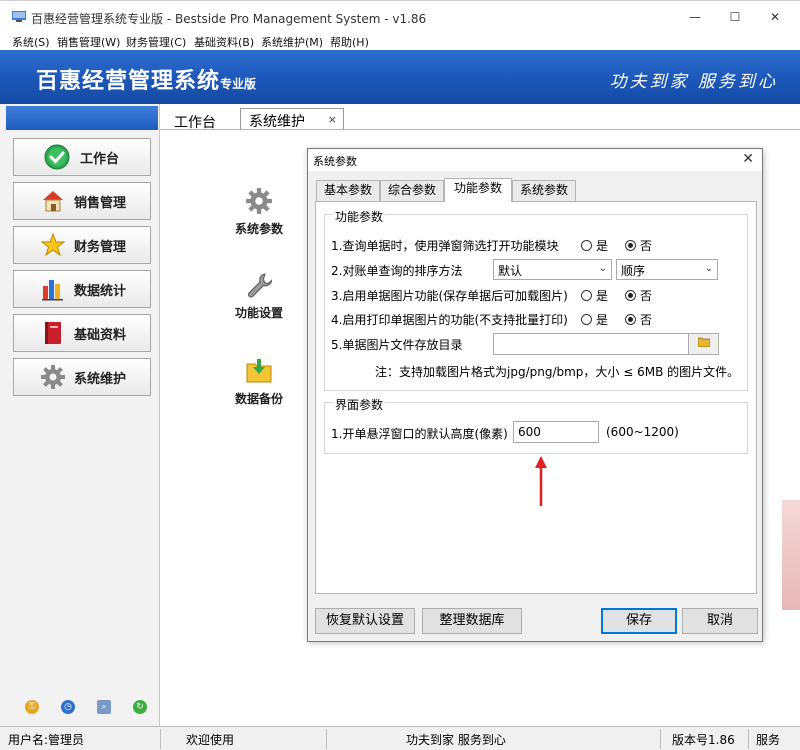  Describe the element at coordinates (638, 319) in the screenshot. I see `radio-print-images-no: 否` at that location.